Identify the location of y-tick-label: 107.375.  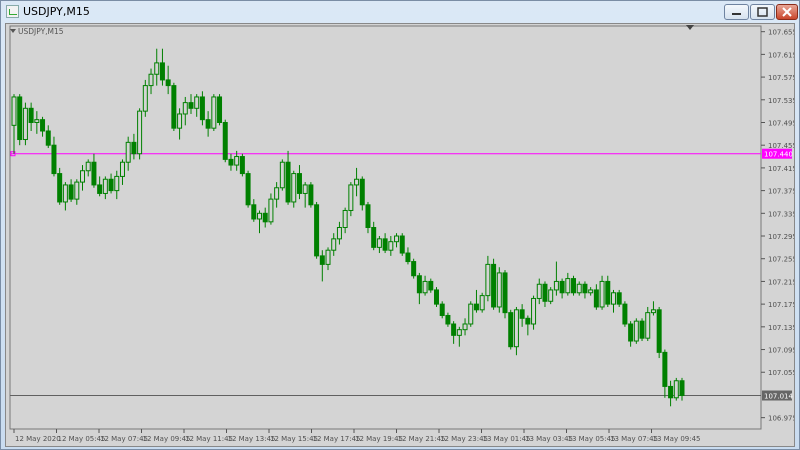
(781, 192).